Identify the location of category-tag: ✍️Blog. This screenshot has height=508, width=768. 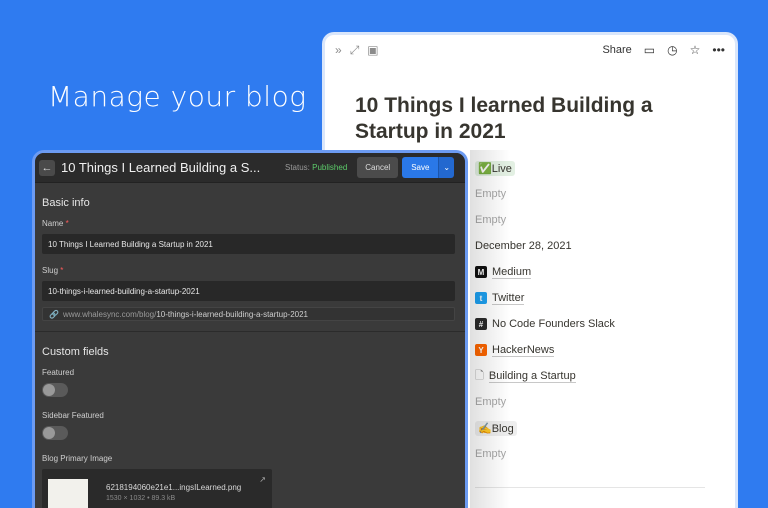
(496, 428).